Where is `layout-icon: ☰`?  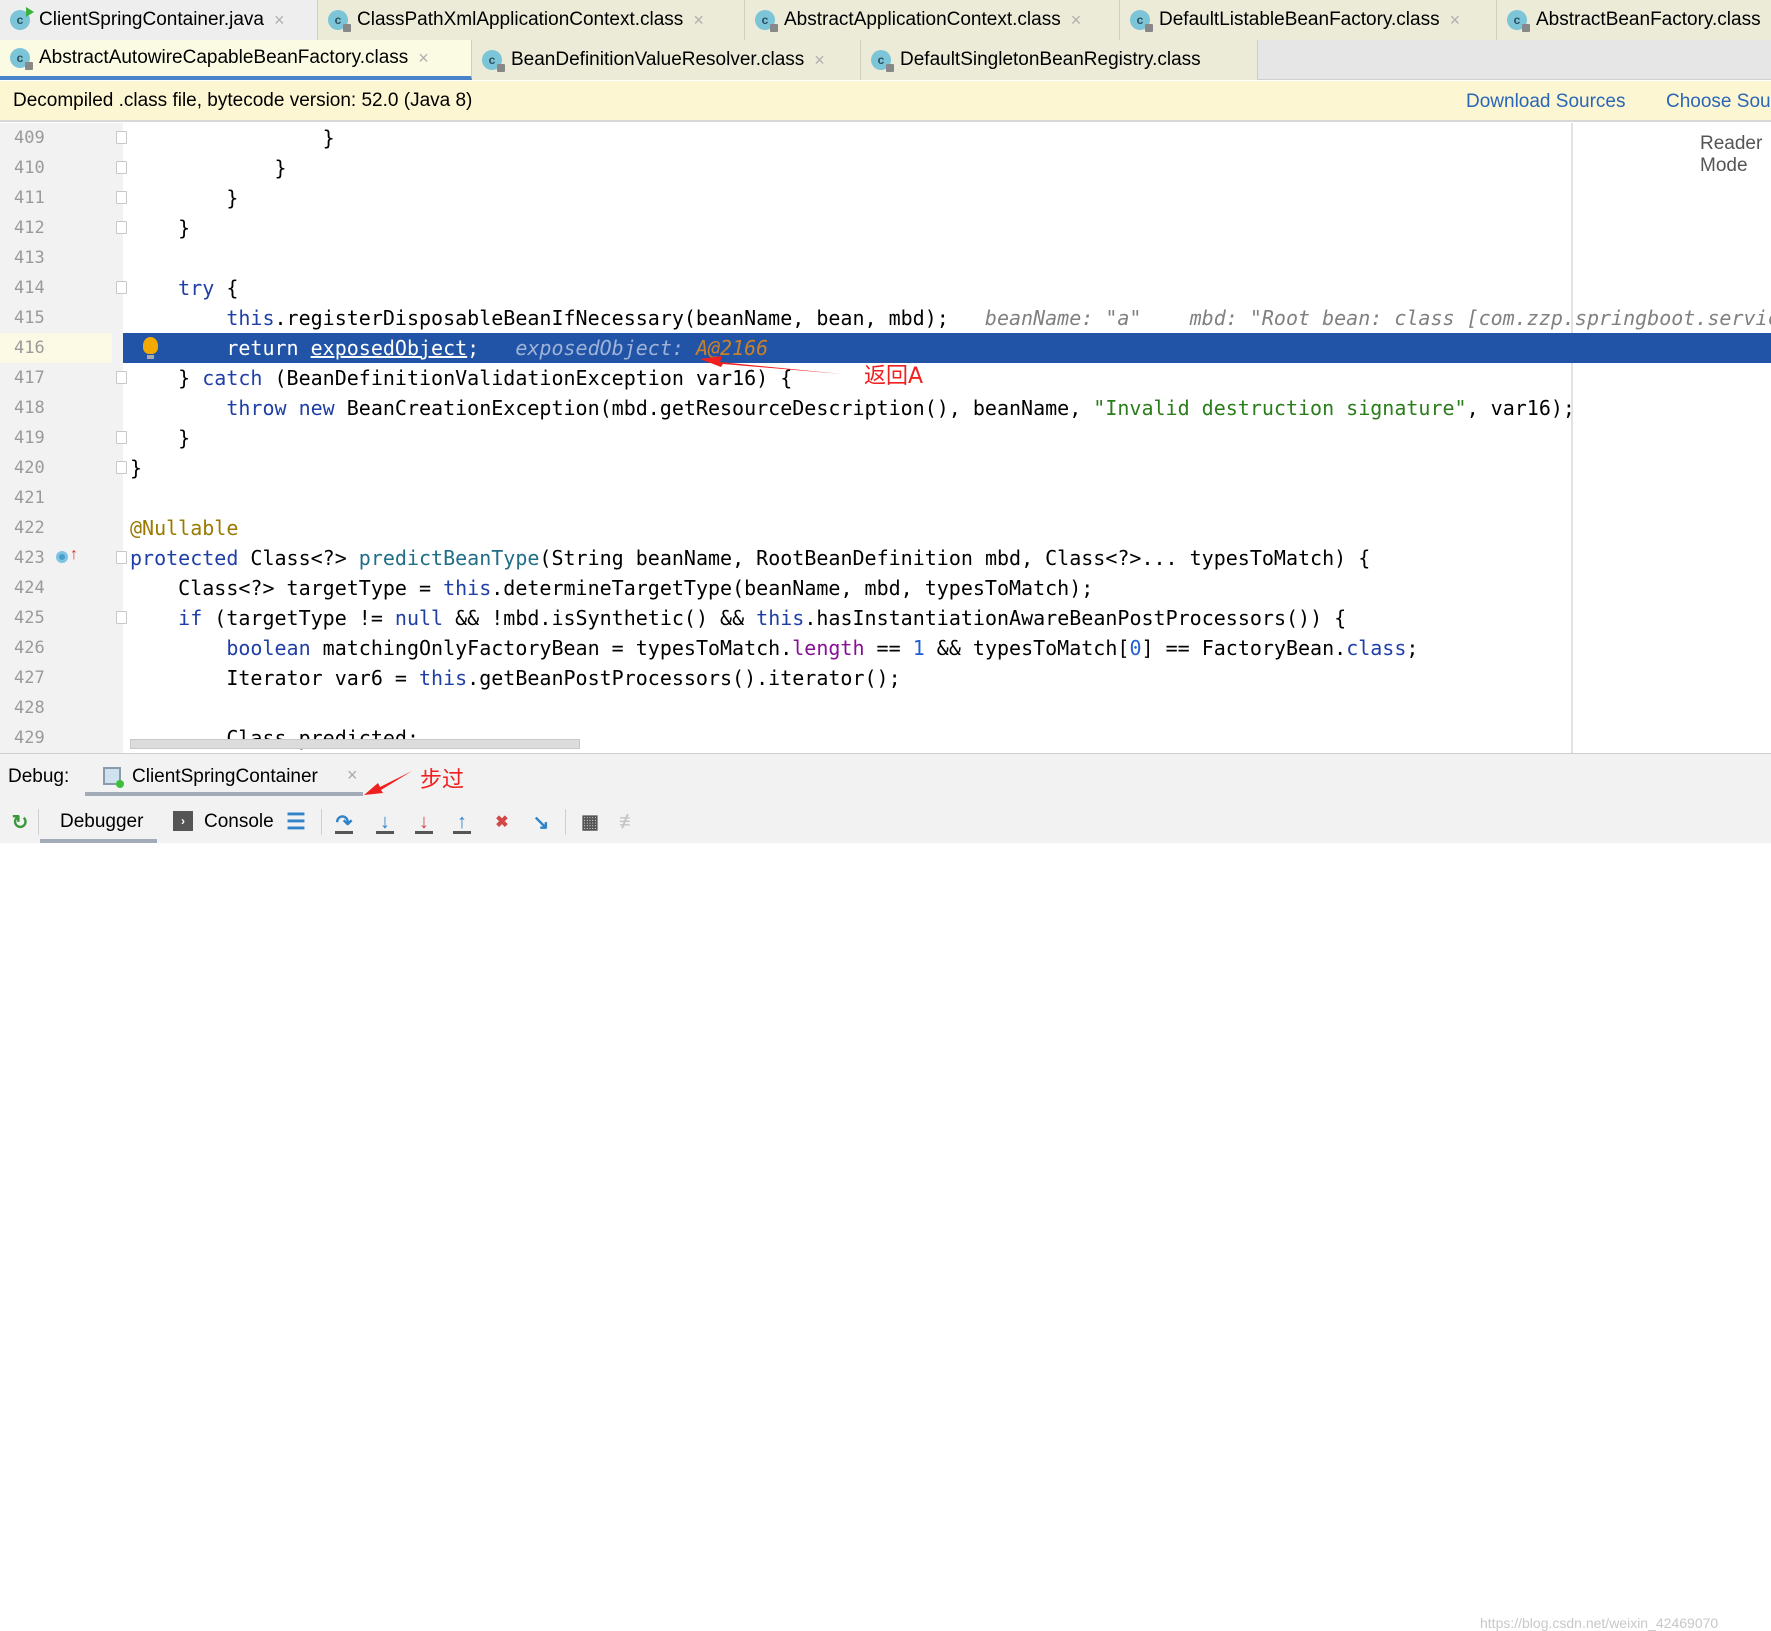 layout-icon: ☰ is located at coordinates (296, 822).